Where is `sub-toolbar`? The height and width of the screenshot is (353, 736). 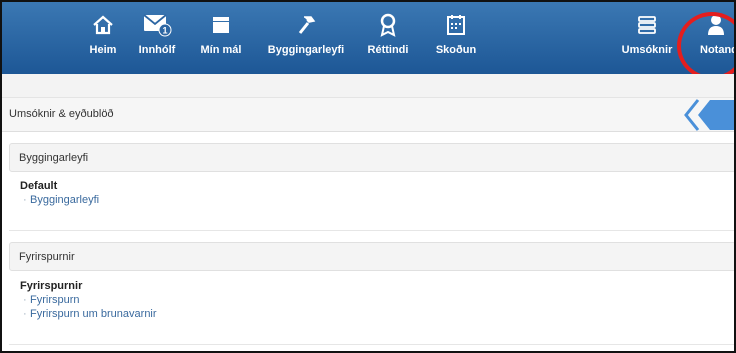
sub-toolbar is located at coordinates (368, 86).